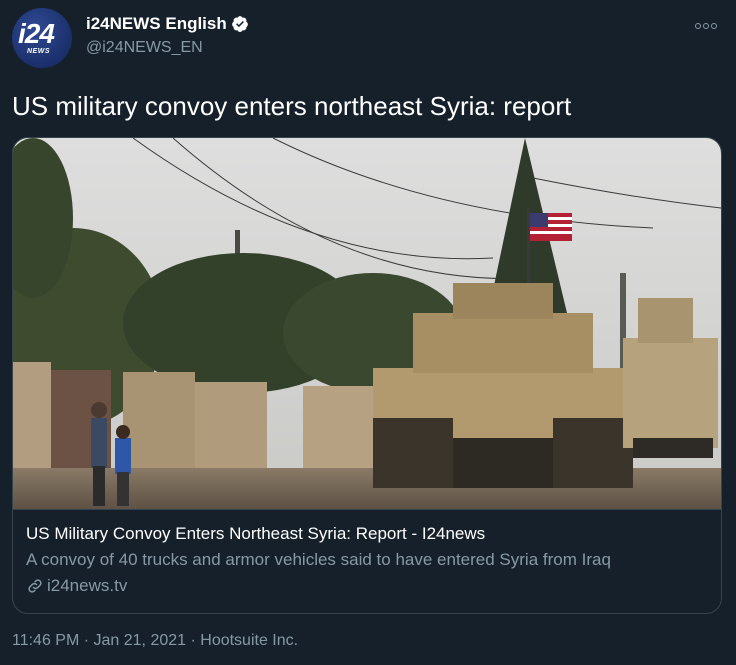 The image size is (736, 665). I want to click on link-icon, so click(35, 586).